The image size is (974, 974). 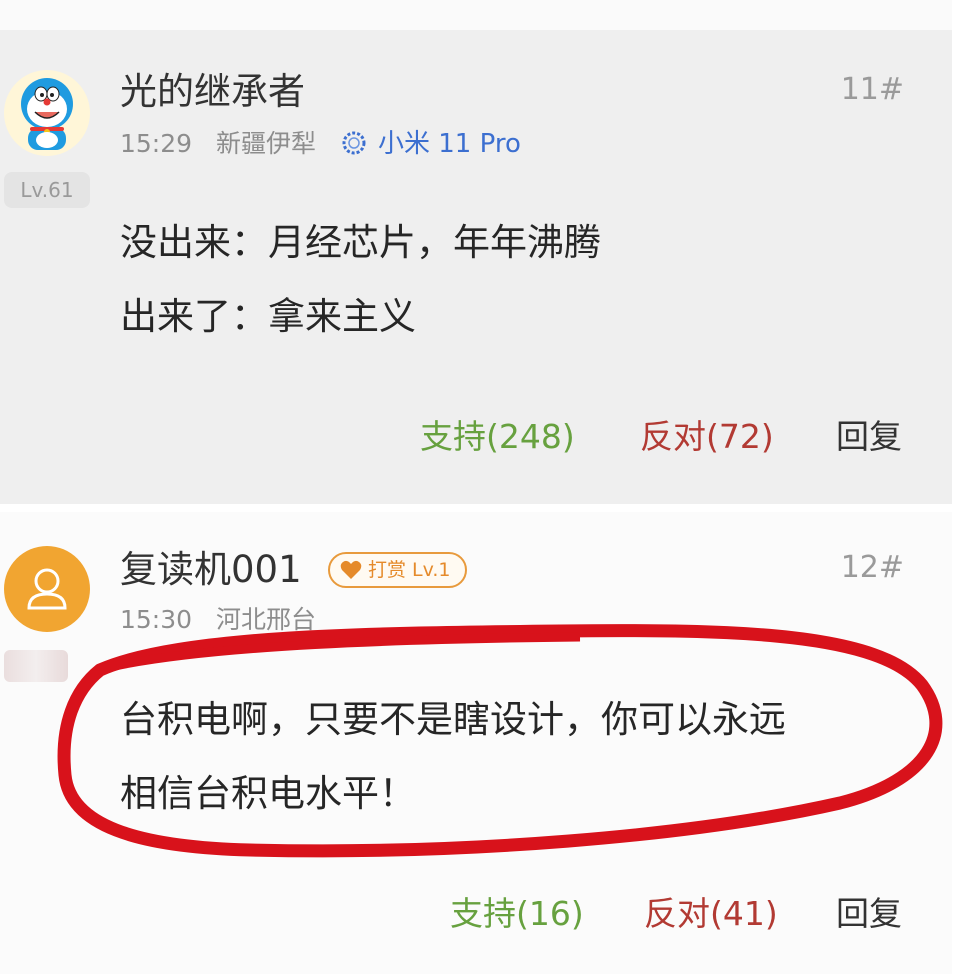 I want to click on username: 光的继承者, so click(x=212, y=92).